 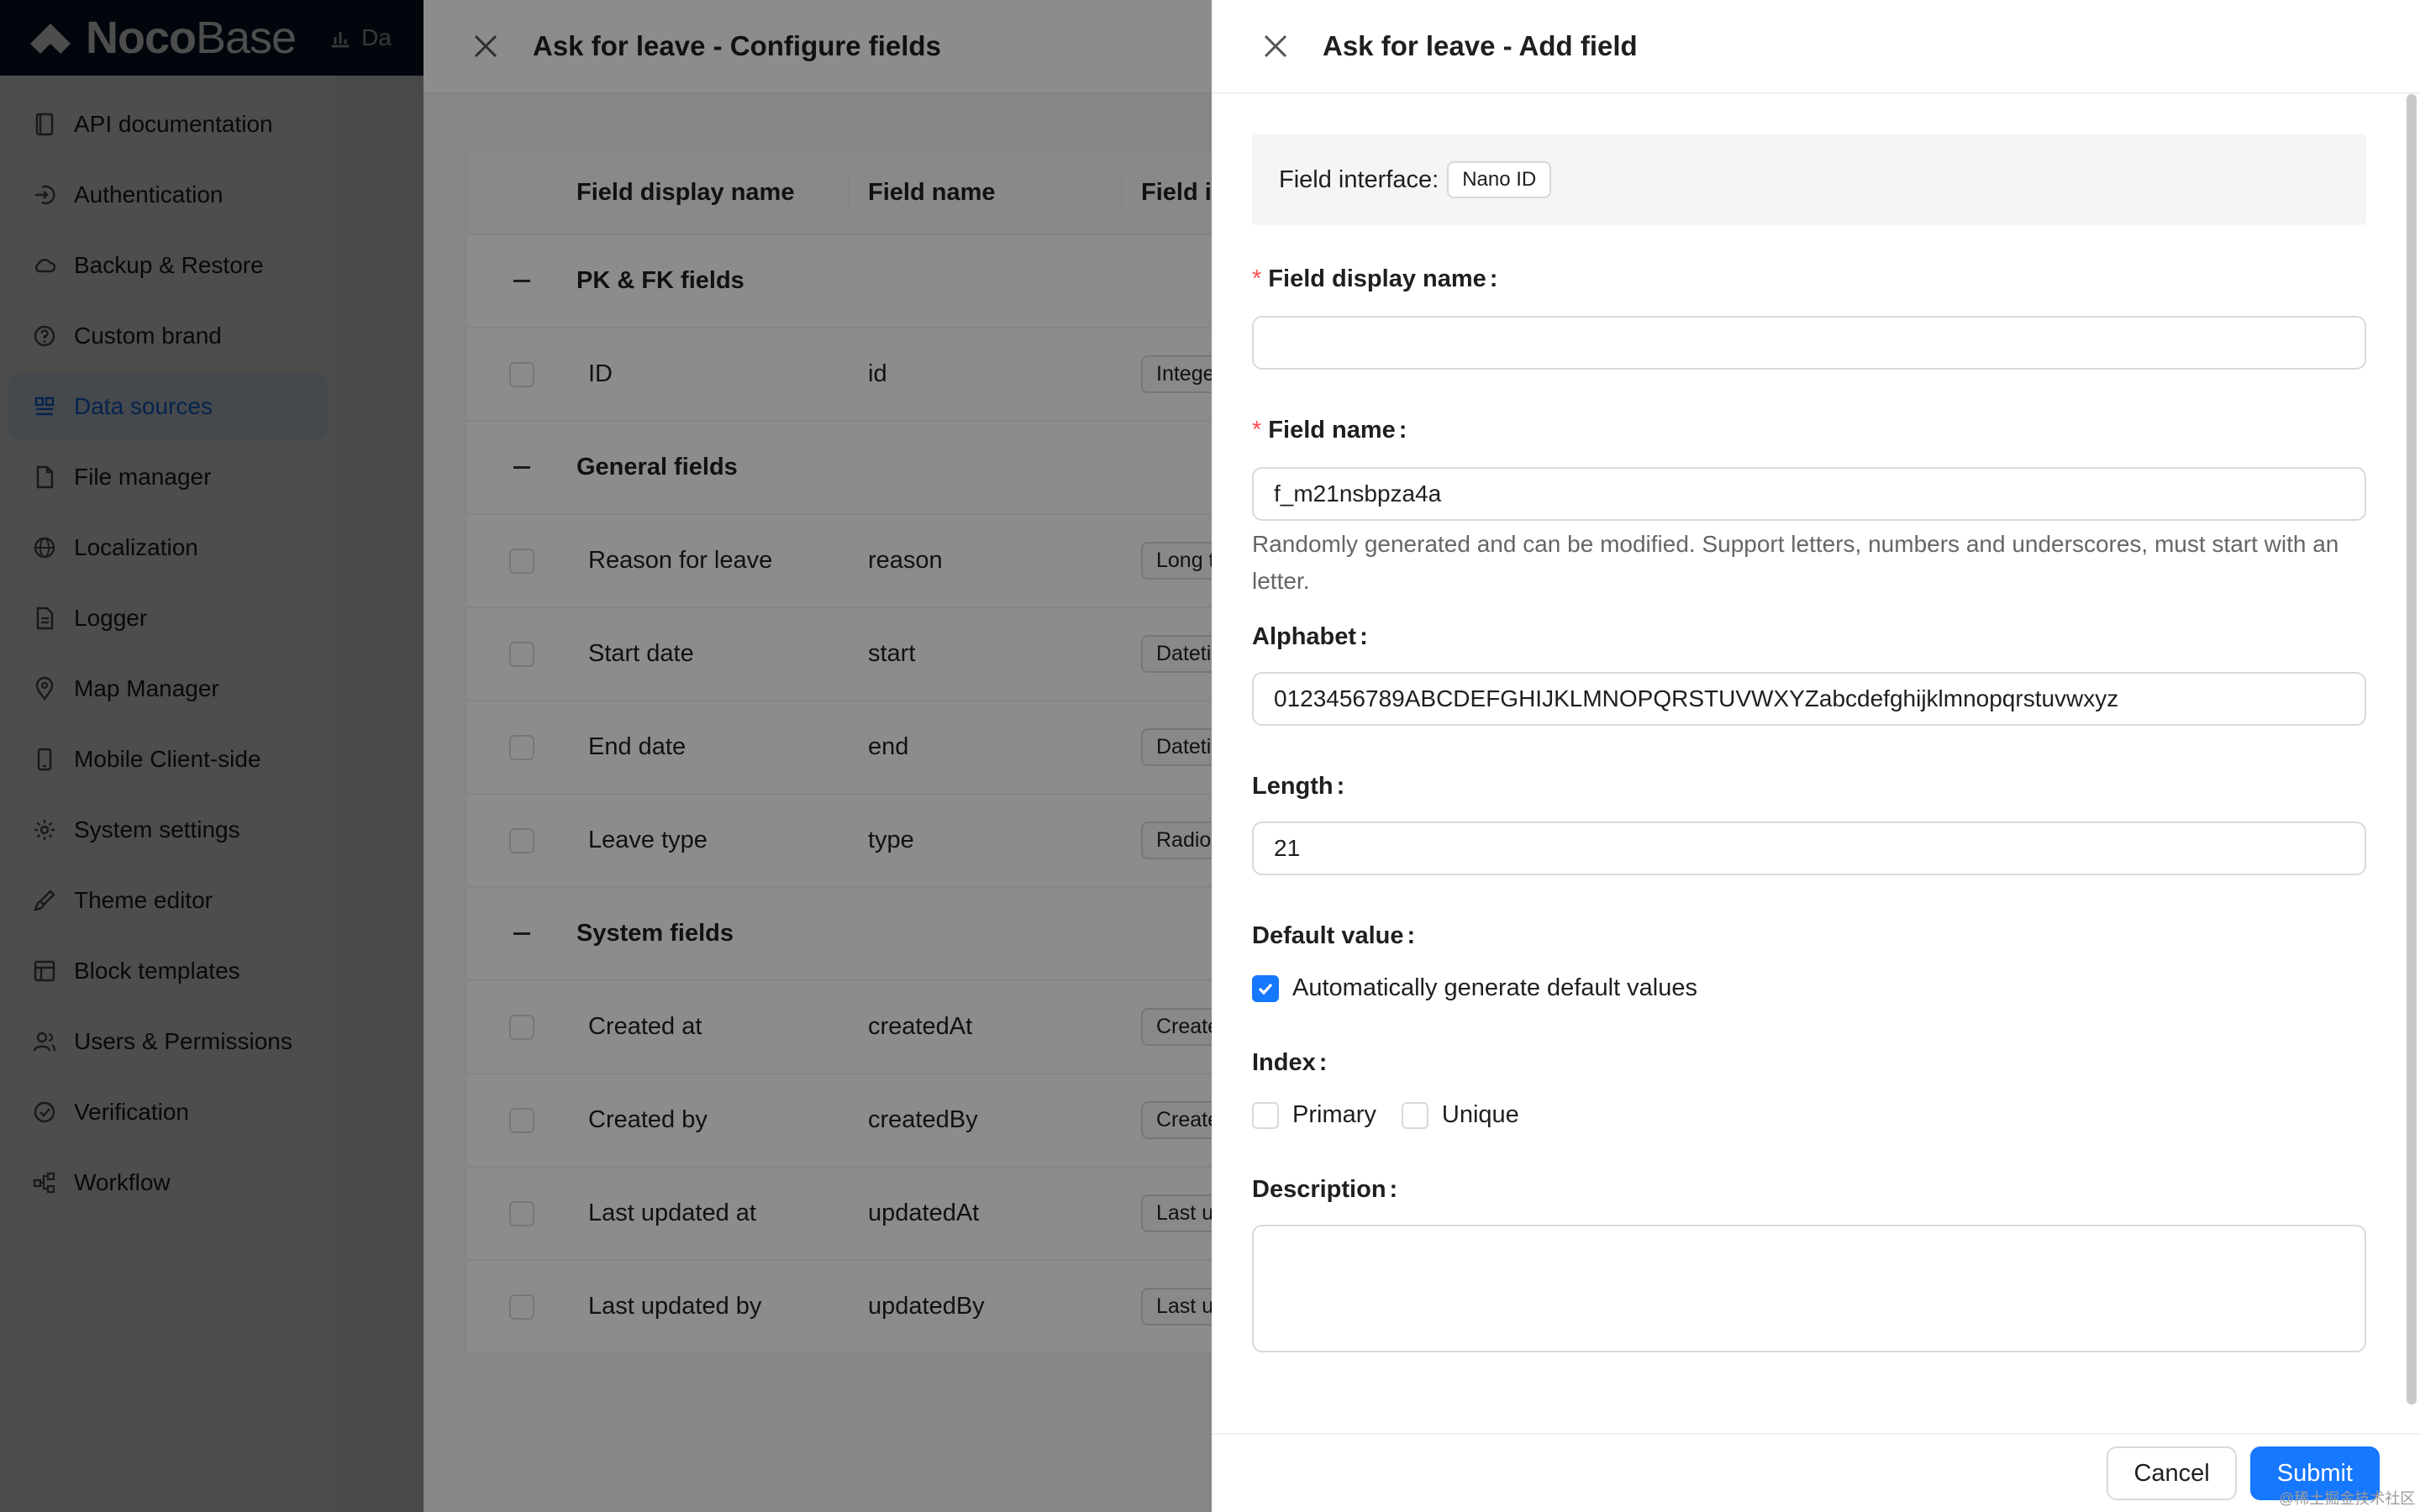 What do you see at coordinates (1275, 46) in the screenshot?
I see `close-icon` at bounding box center [1275, 46].